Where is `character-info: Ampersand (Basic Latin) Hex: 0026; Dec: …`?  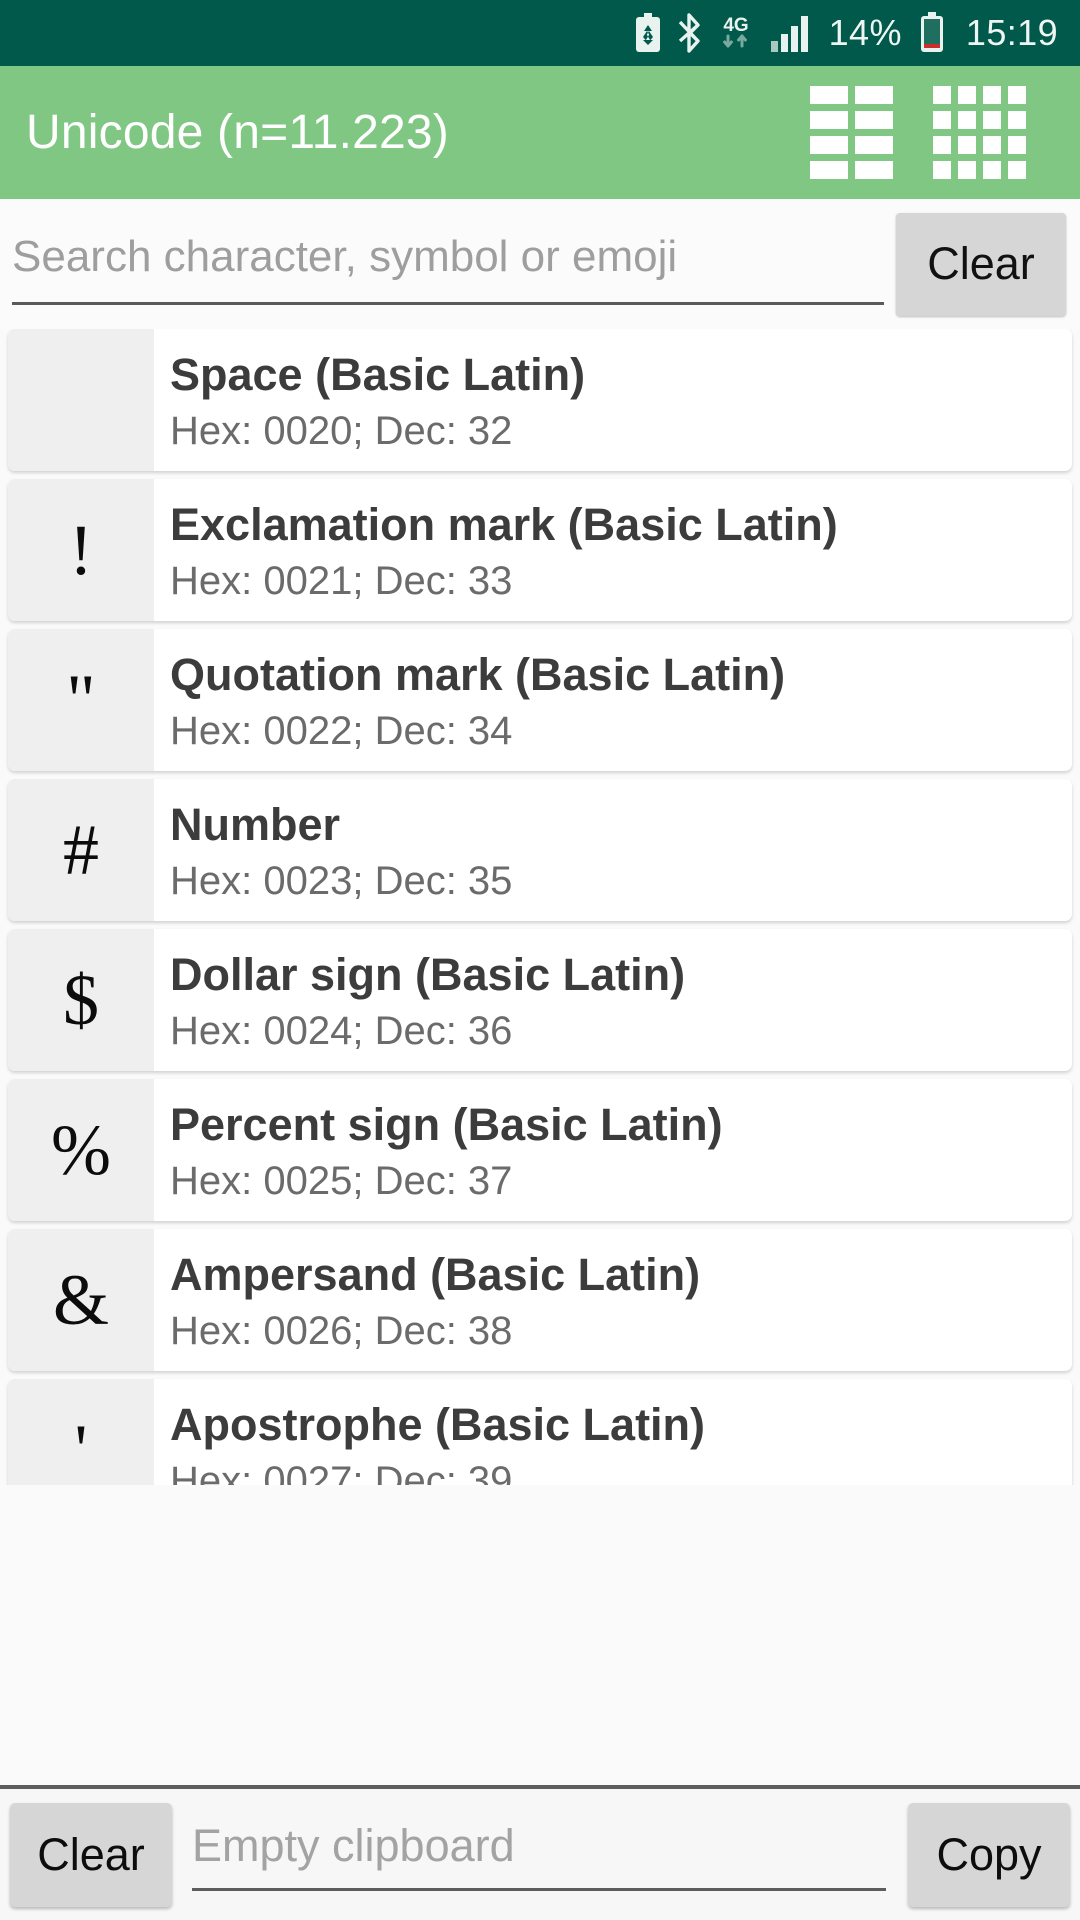
character-info: Ampersand (Basic Latin) Hex: 0026; Dec: … is located at coordinates (613, 1300).